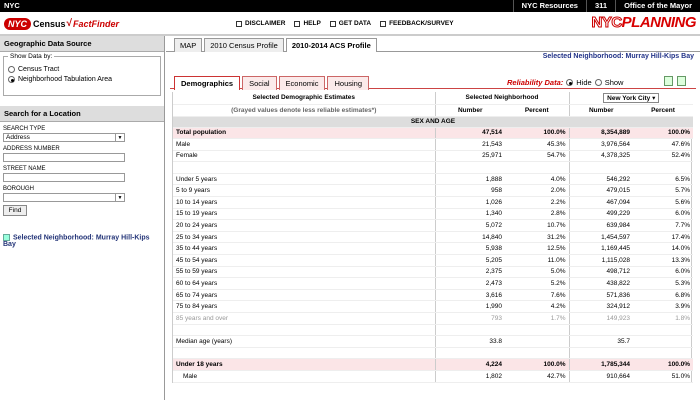 Image resolution: width=700 pixels, height=400 pixels. I want to click on help-link: HELP, so click(307, 23).